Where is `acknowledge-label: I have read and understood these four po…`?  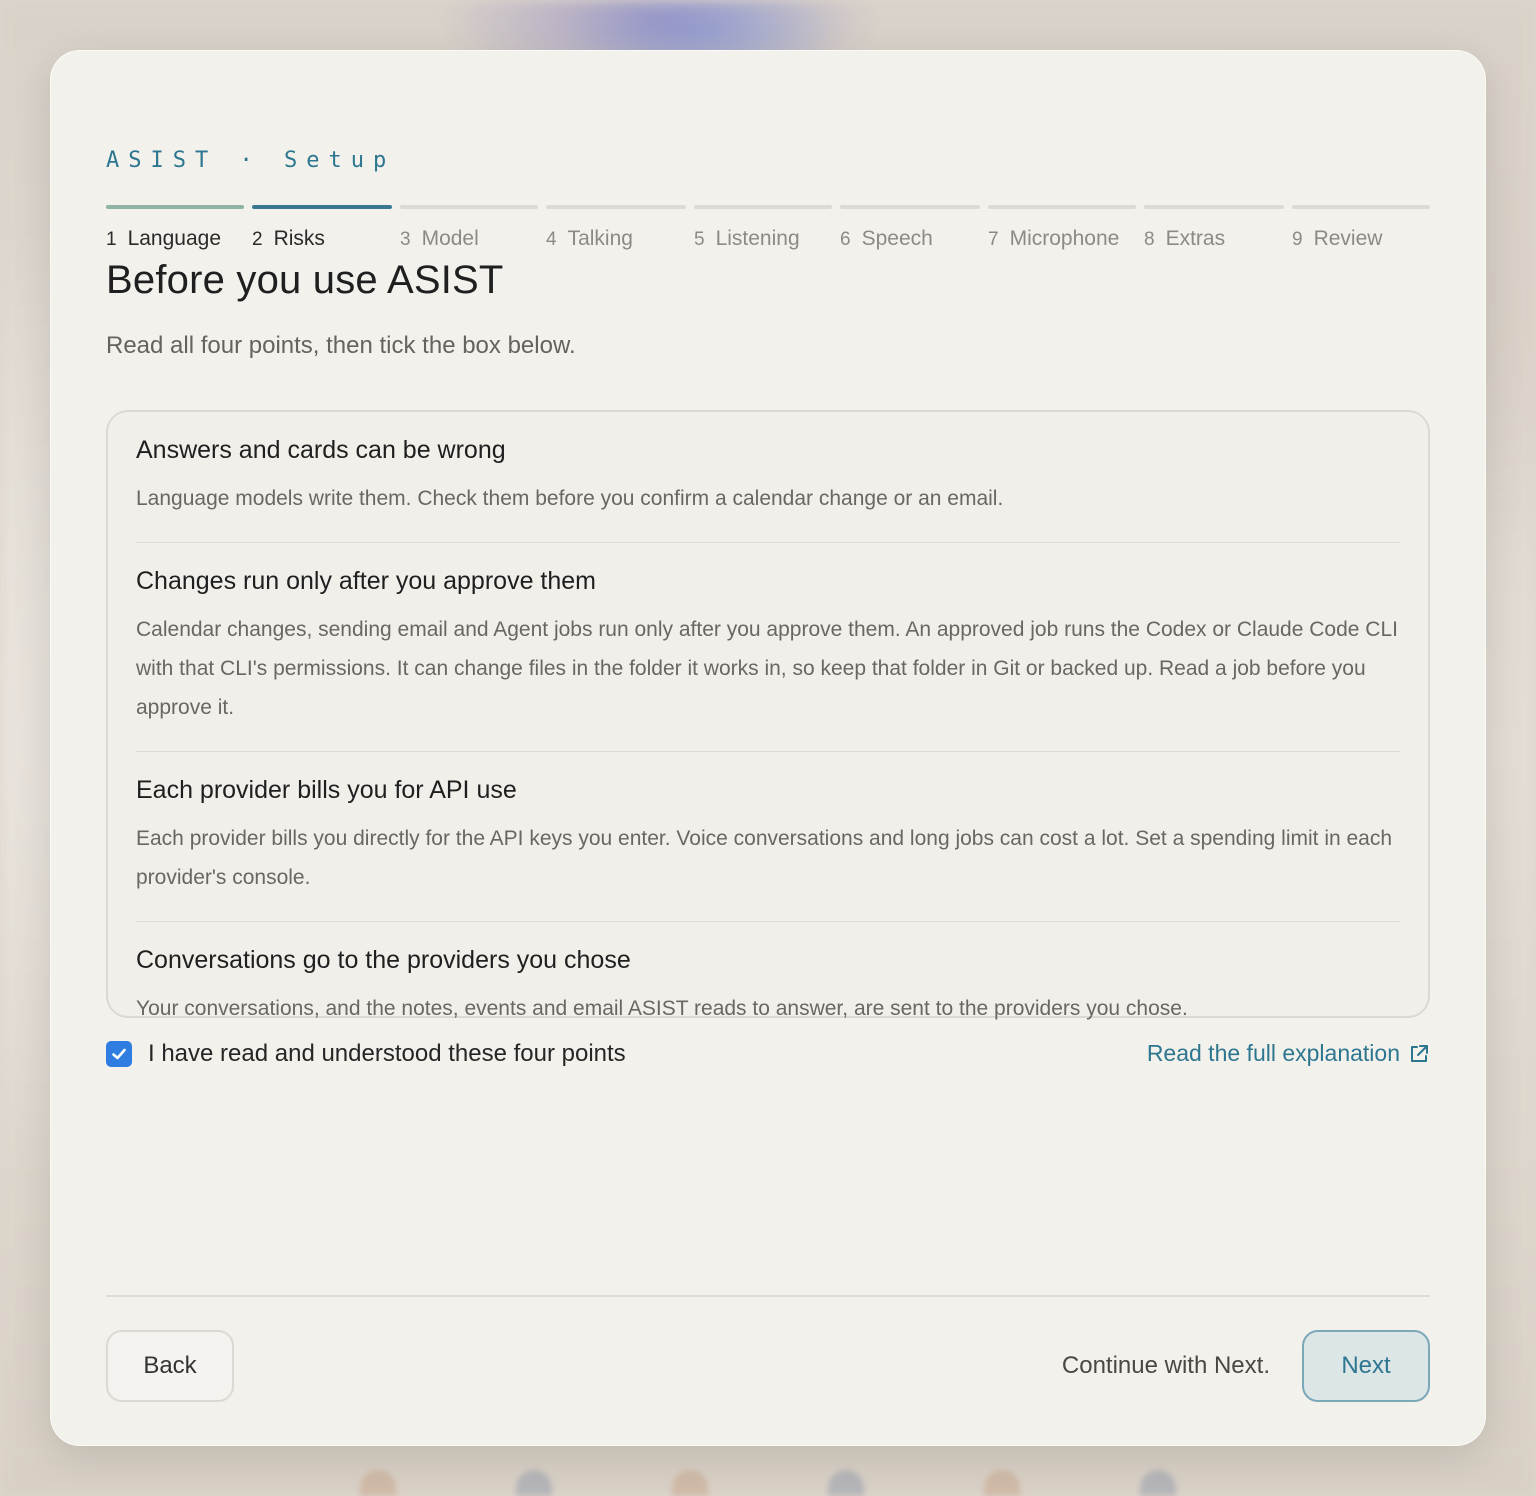 acknowledge-label: I have read and understood these four po… is located at coordinates (387, 1054).